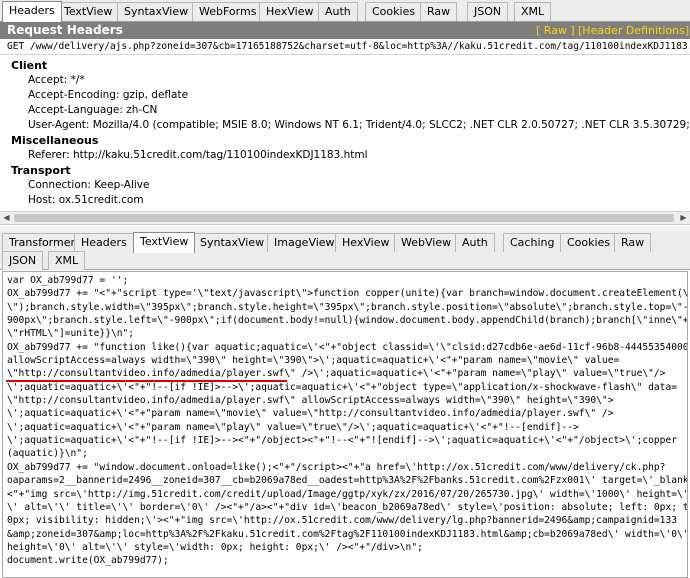 This screenshot has width=690, height=578. What do you see at coordinates (42, 242) in the screenshot?
I see `tab-transformer: Transformer` at bounding box center [42, 242].